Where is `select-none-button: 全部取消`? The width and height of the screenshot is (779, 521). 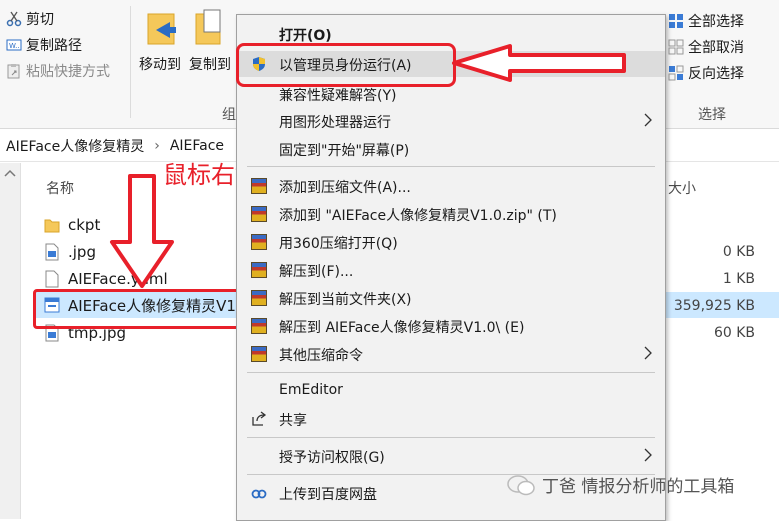
select-none-button: 全部取消 is located at coordinates (706, 47).